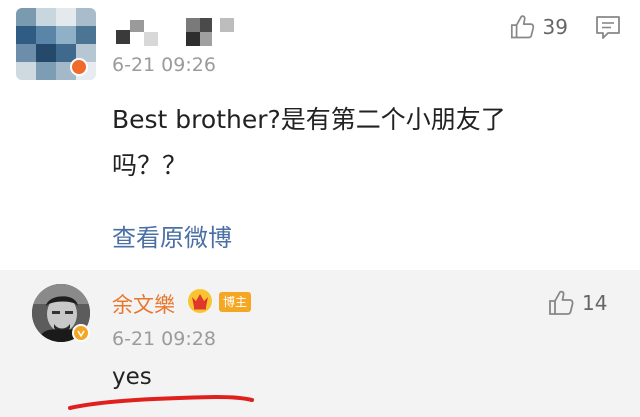  I want to click on reply-timestamp: 6-21 09:28, so click(164, 339).